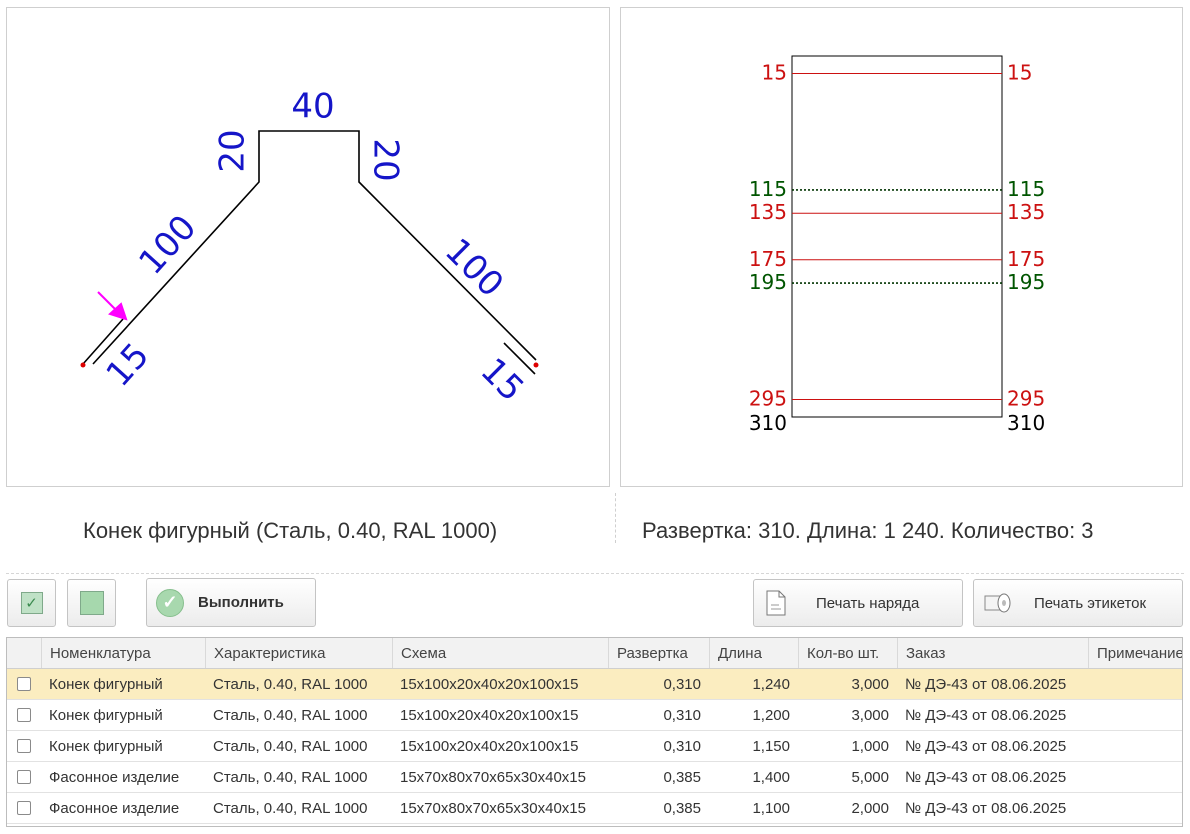 Image resolution: width=1190 pixels, height=834 pixels. I want to click on execute-button: ✓ Выполнить, so click(231, 602).